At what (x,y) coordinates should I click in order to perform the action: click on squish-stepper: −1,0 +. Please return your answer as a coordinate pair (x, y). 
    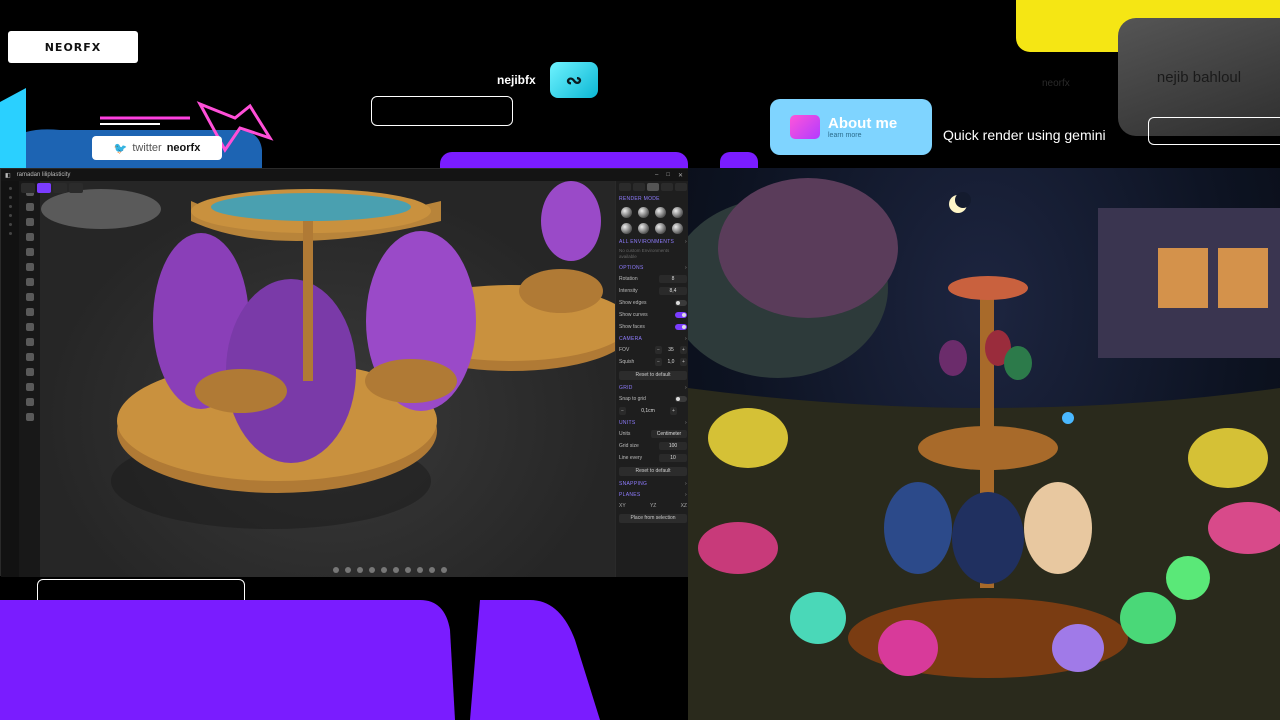
    Looking at the image, I should click on (671, 362).